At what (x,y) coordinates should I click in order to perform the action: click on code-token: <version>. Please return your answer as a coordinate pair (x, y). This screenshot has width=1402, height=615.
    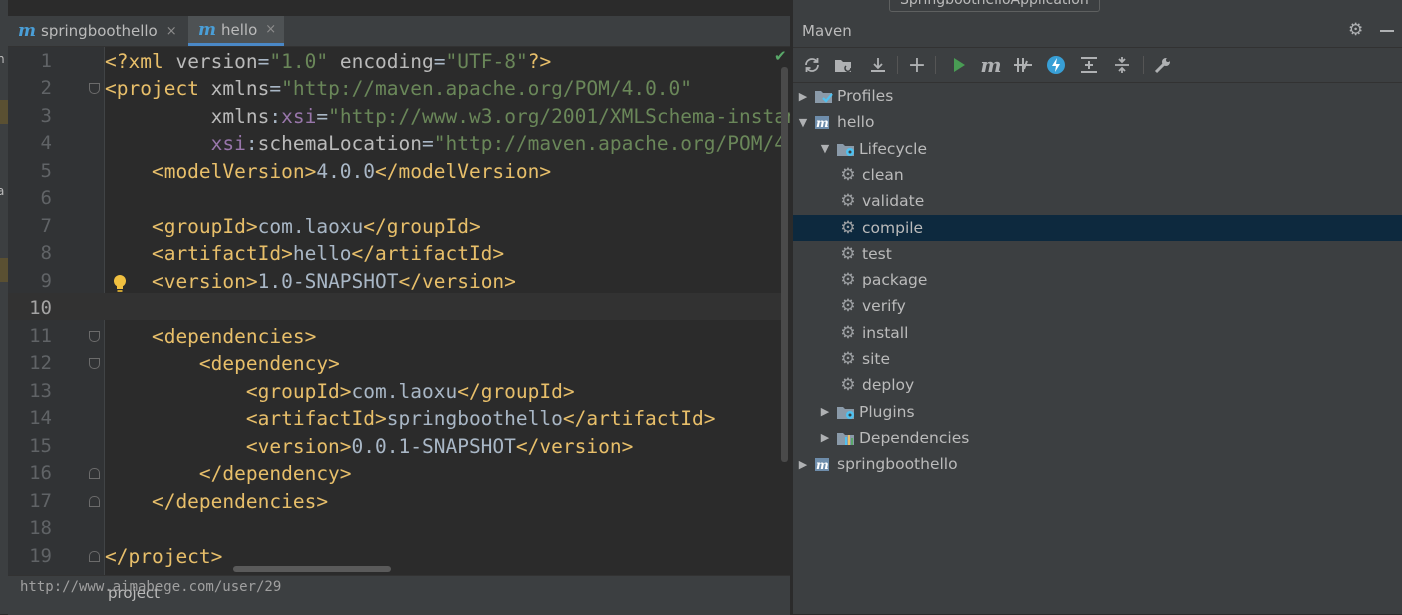
    Looking at the image, I should click on (228, 446).